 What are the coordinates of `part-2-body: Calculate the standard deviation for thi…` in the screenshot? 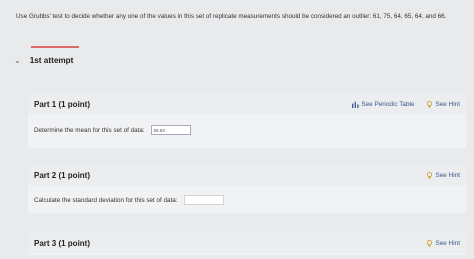 It's located at (247, 200).